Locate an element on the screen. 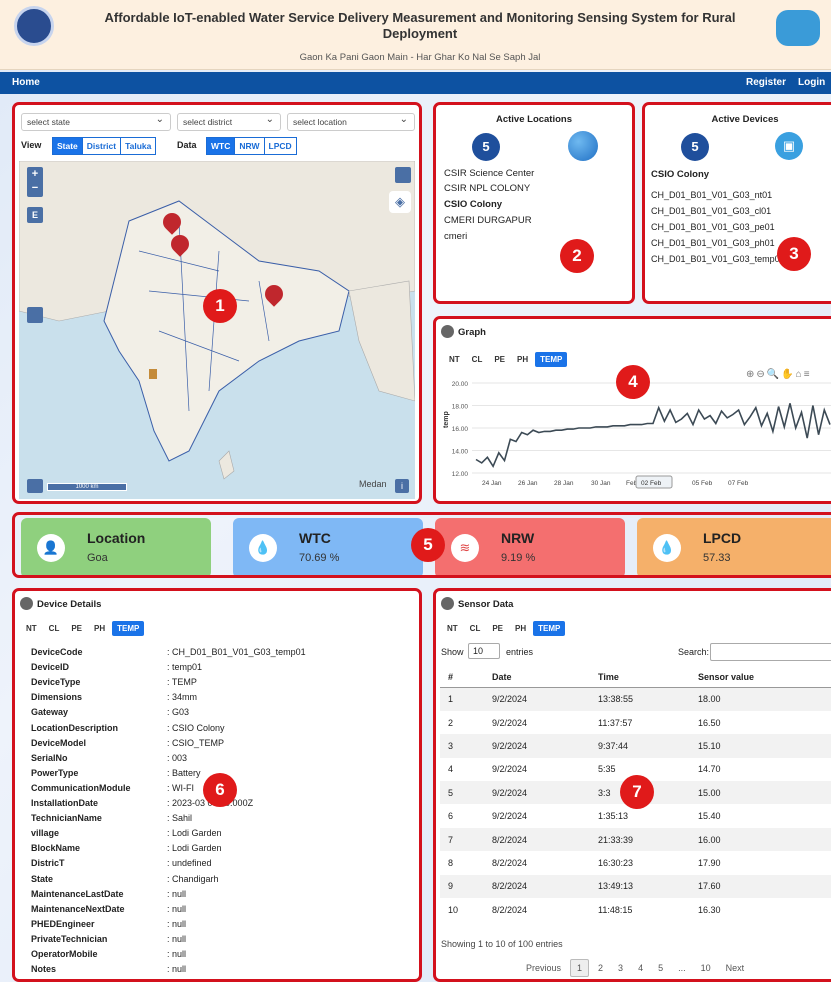  location-item: CSIR NPL COLONY is located at coordinates (487, 188).